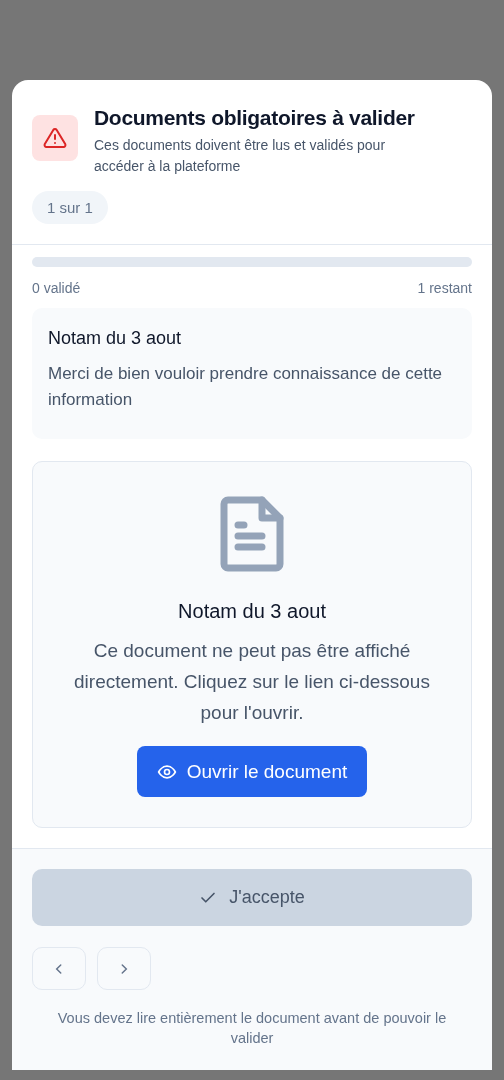 The width and height of the screenshot is (504, 1080). Describe the element at coordinates (55, 138) in the screenshot. I see `warning-icon` at that location.